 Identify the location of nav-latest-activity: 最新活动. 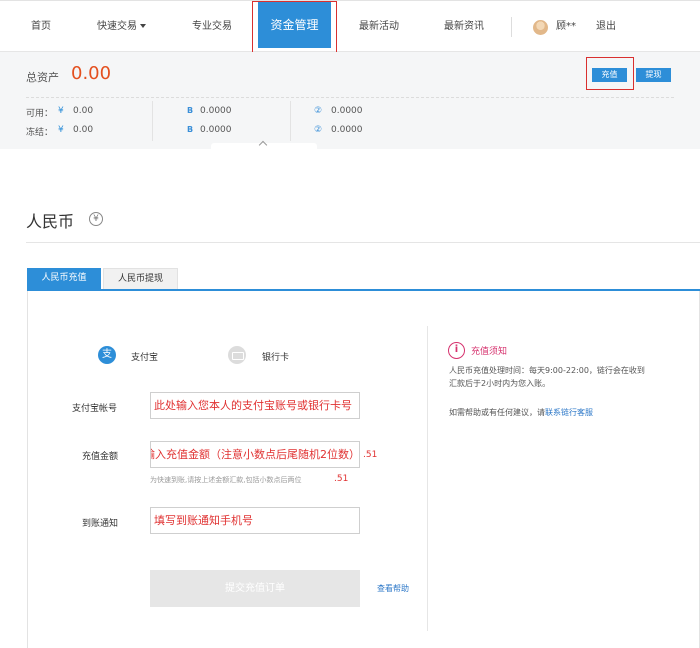
(379, 27).